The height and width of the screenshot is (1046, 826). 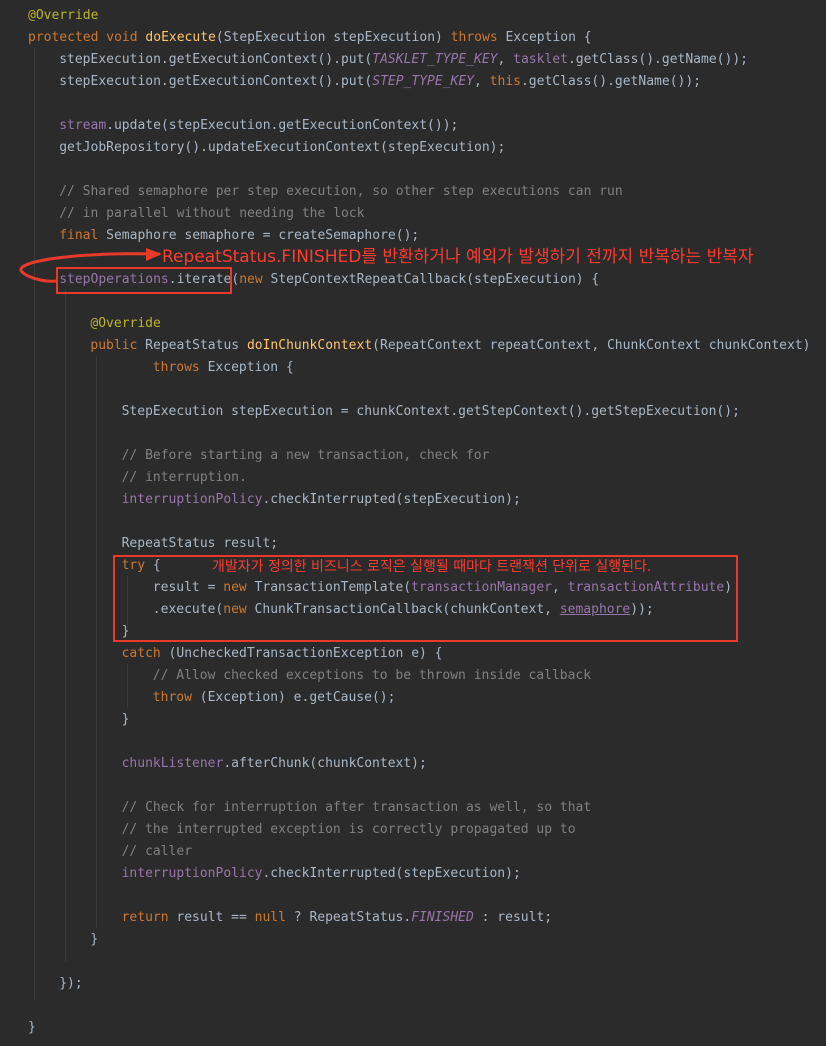 I want to click on code-line: // interruption., so click(x=184, y=478).